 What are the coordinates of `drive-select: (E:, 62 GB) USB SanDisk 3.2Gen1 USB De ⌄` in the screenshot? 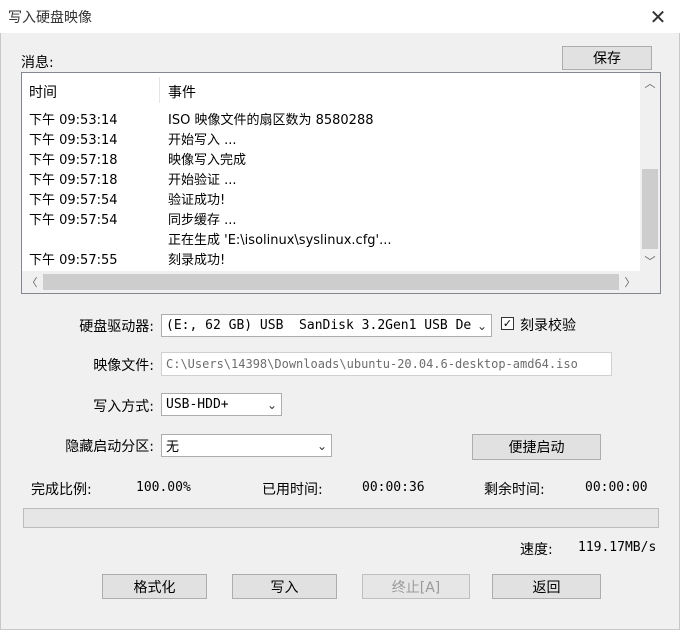 It's located at (326, 325).